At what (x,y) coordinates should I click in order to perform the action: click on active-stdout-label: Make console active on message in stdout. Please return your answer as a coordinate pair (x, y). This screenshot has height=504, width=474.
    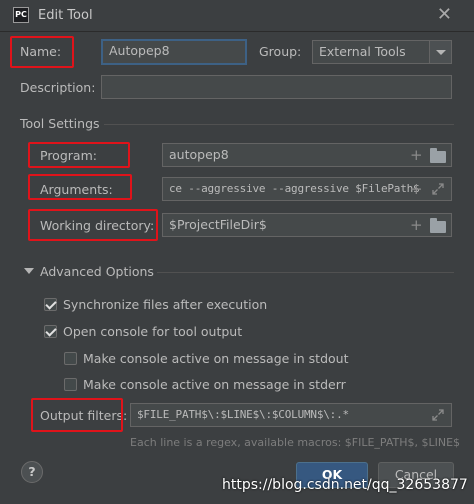
    Looking at the image, I should click on (216, 358).